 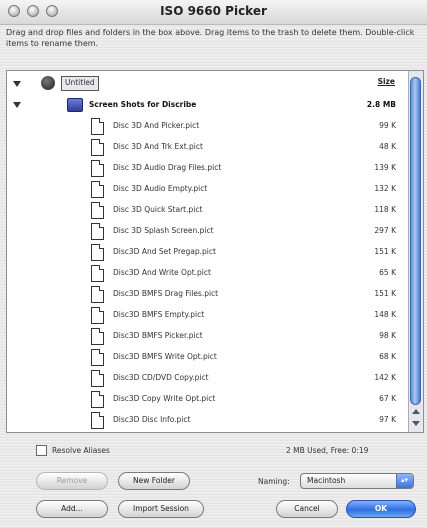 What do you see at coordinates (75, 105) in the screenshot?
I see `folder-icon` at bounding box center [75, 105].